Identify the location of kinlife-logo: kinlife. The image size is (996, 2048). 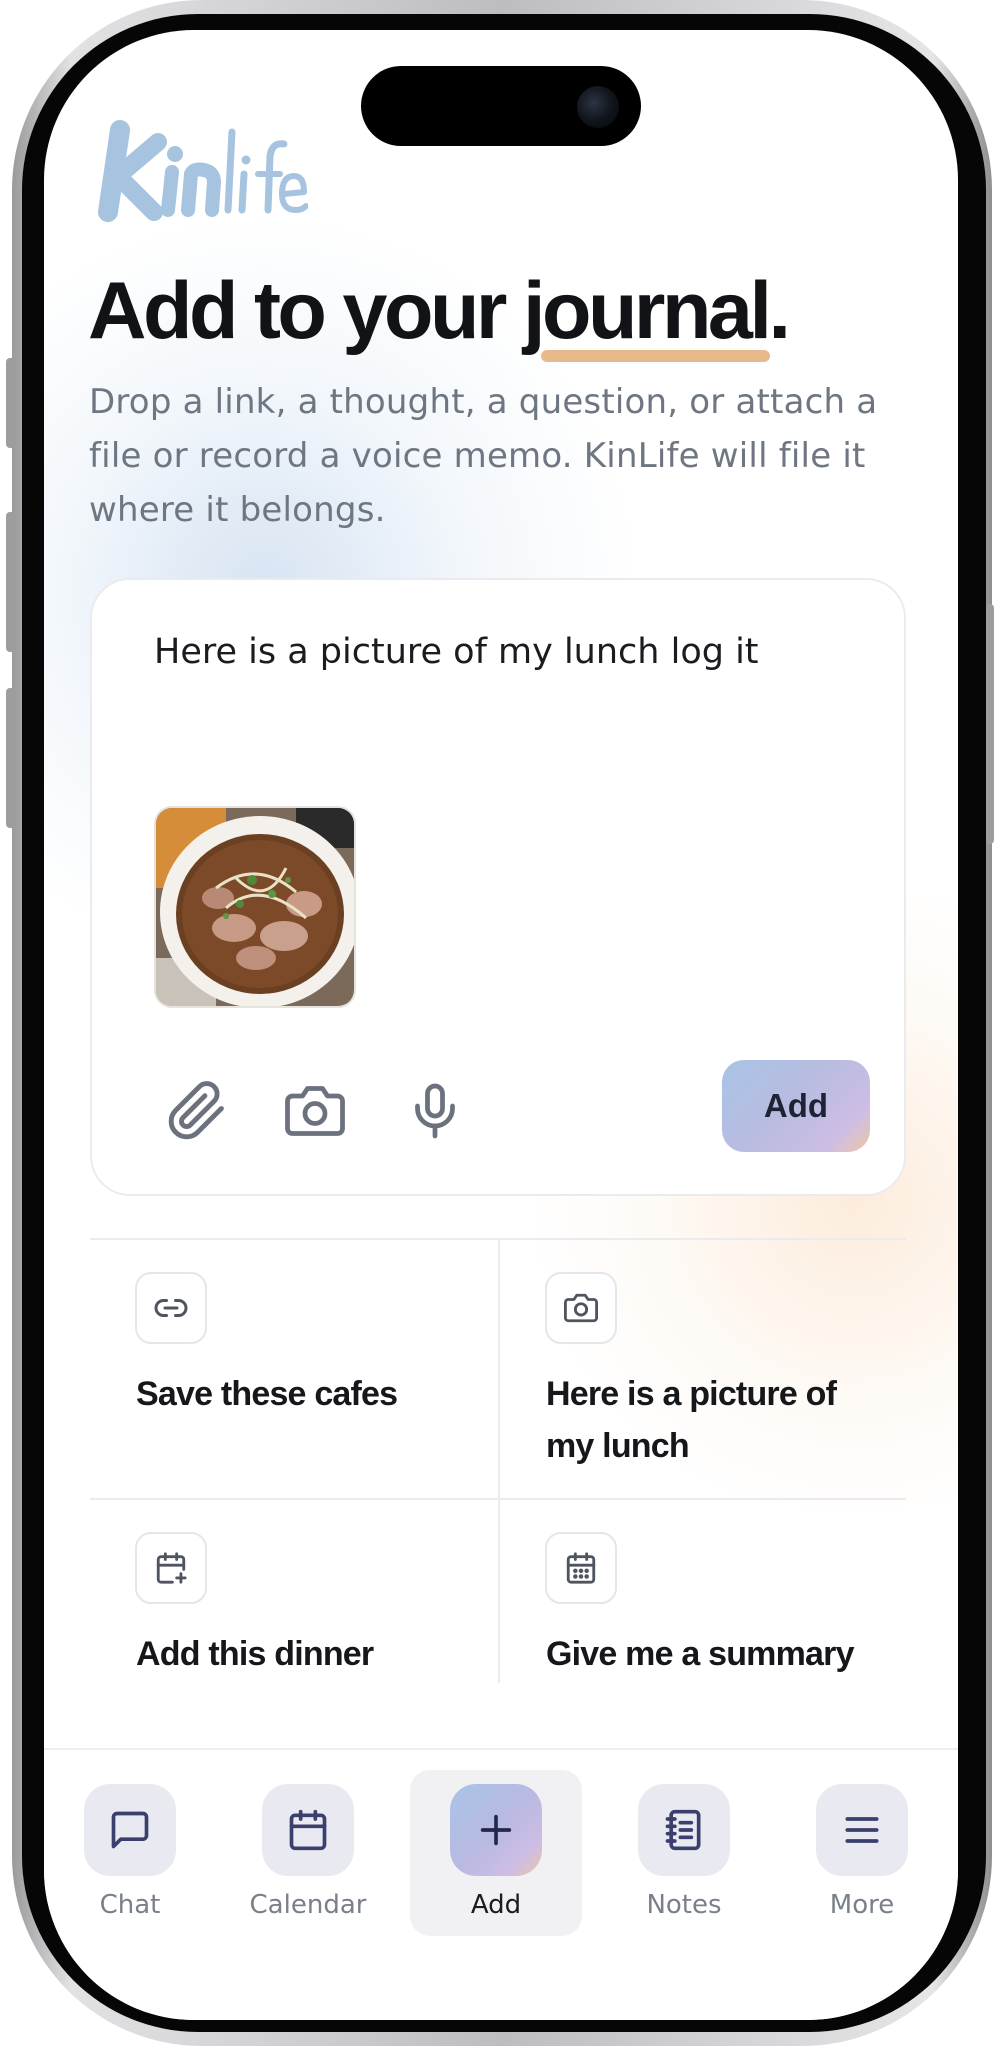
(203, 171).